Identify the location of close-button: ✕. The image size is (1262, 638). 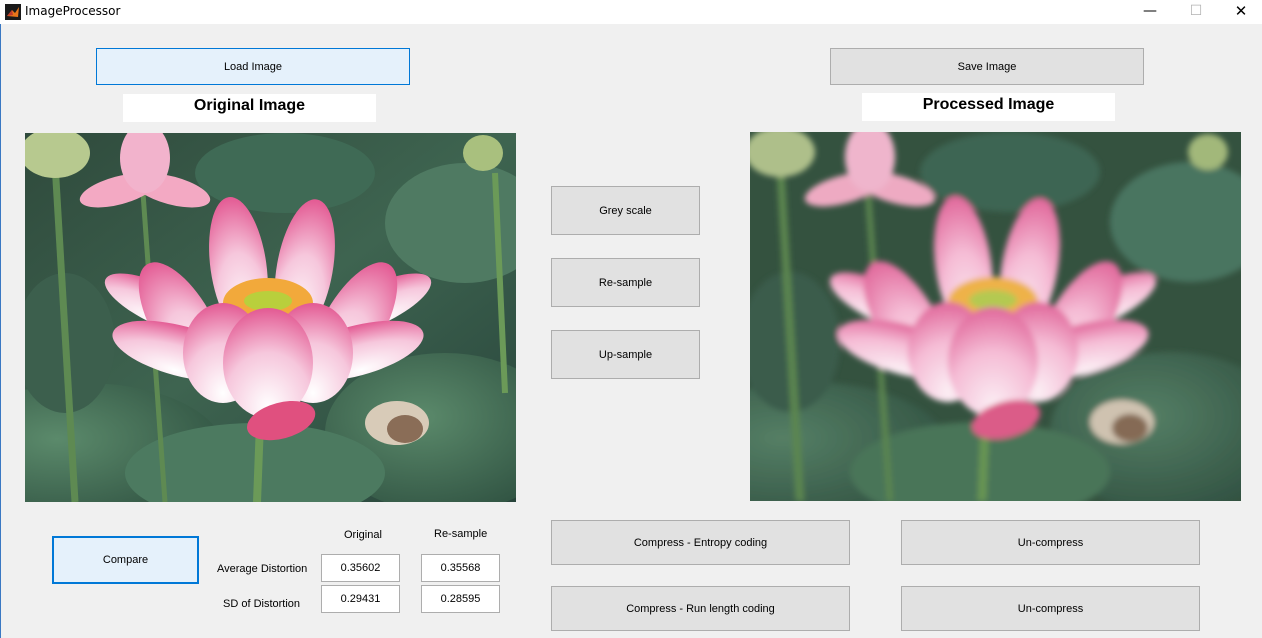
(1240, 12).